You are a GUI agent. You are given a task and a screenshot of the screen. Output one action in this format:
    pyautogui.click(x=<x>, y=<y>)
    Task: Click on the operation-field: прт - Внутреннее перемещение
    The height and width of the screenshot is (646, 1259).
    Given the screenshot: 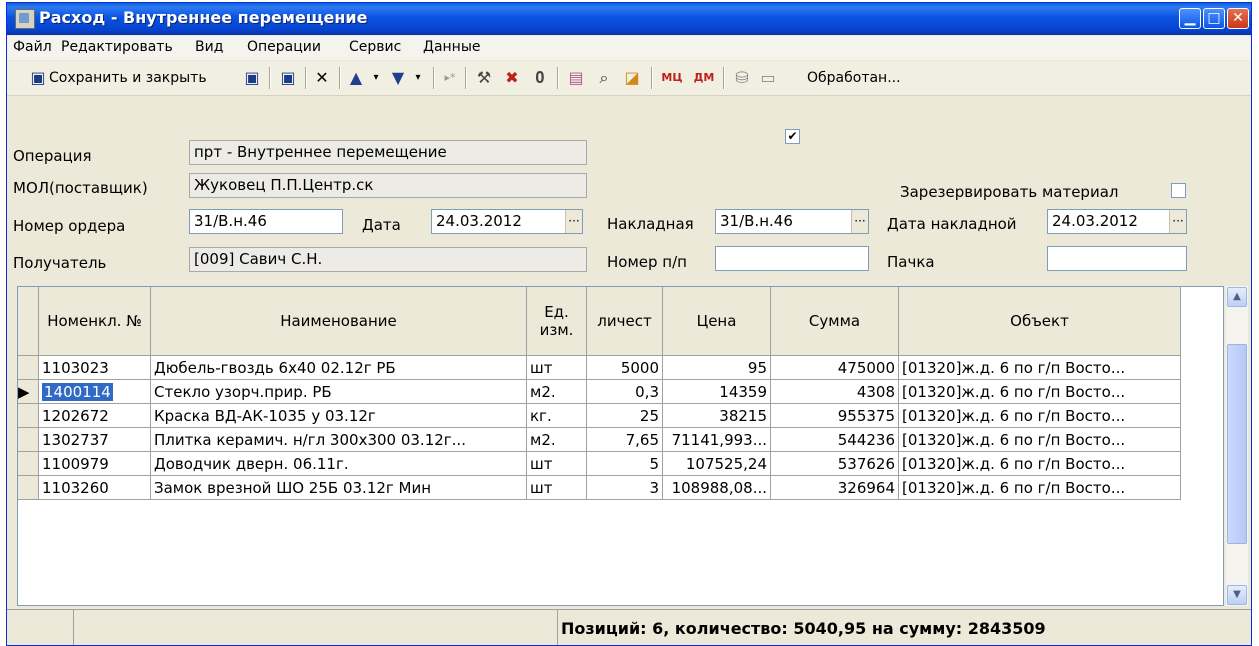 What is the action you would take?
    pyautogui.click(x=388, y=152)
    